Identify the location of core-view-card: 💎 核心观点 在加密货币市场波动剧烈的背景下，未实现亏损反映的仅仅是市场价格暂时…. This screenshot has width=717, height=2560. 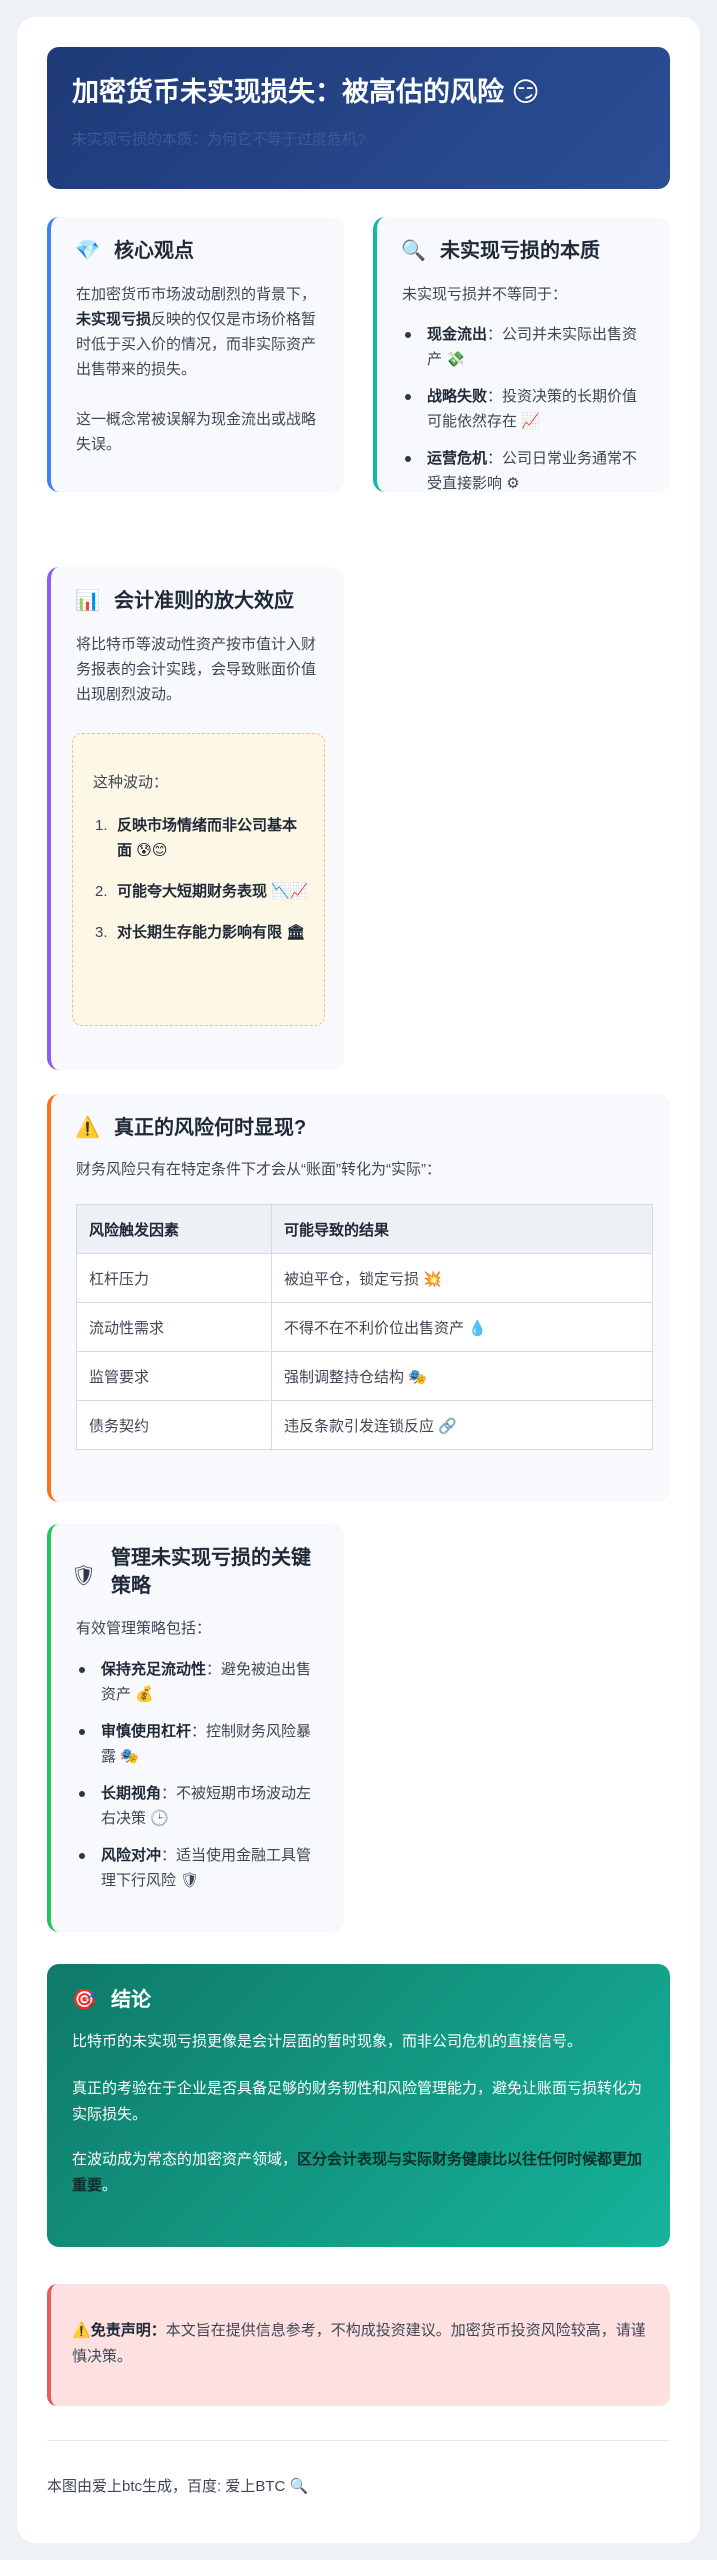
(195, 354).